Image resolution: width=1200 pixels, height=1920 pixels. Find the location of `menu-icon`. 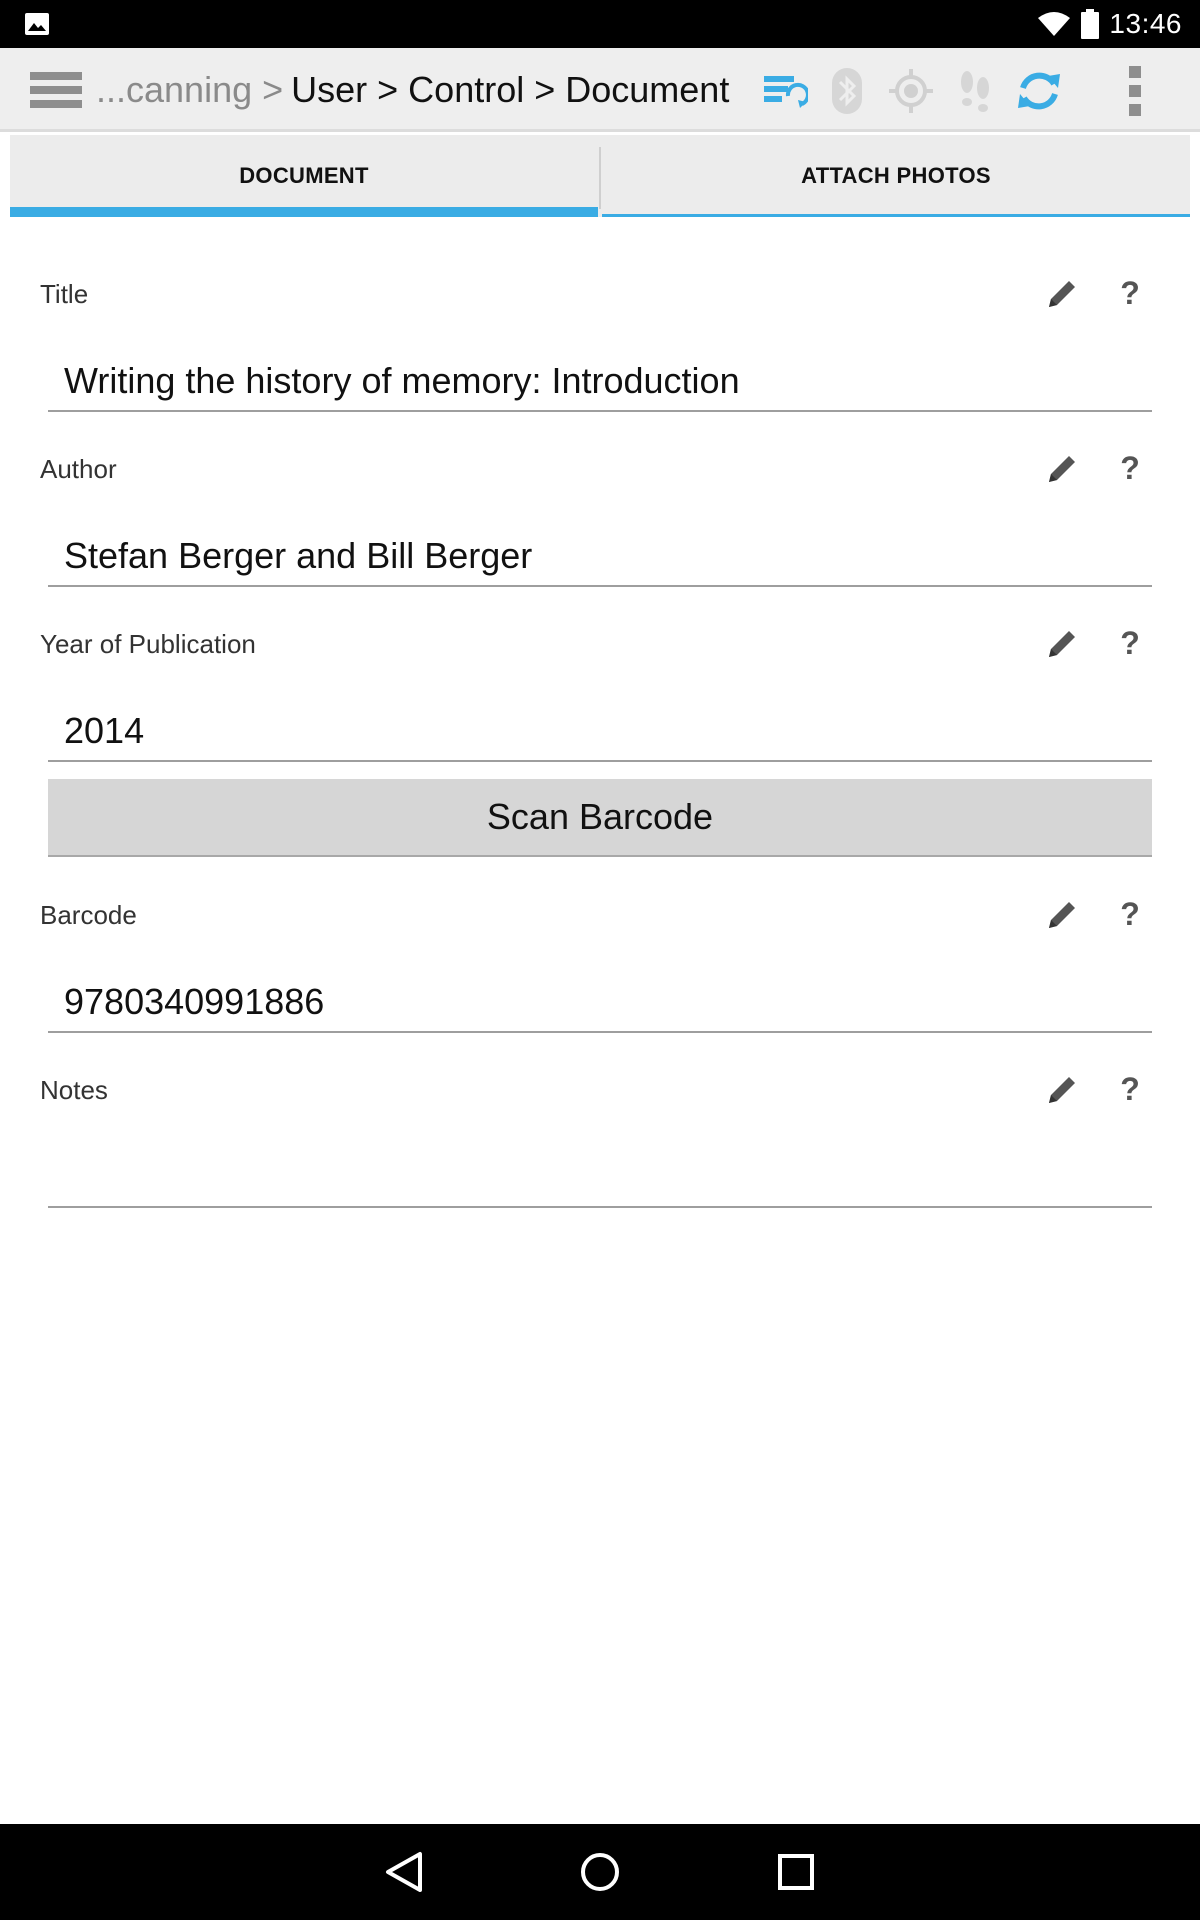

menu-icon is located at coordinates (56, 90).